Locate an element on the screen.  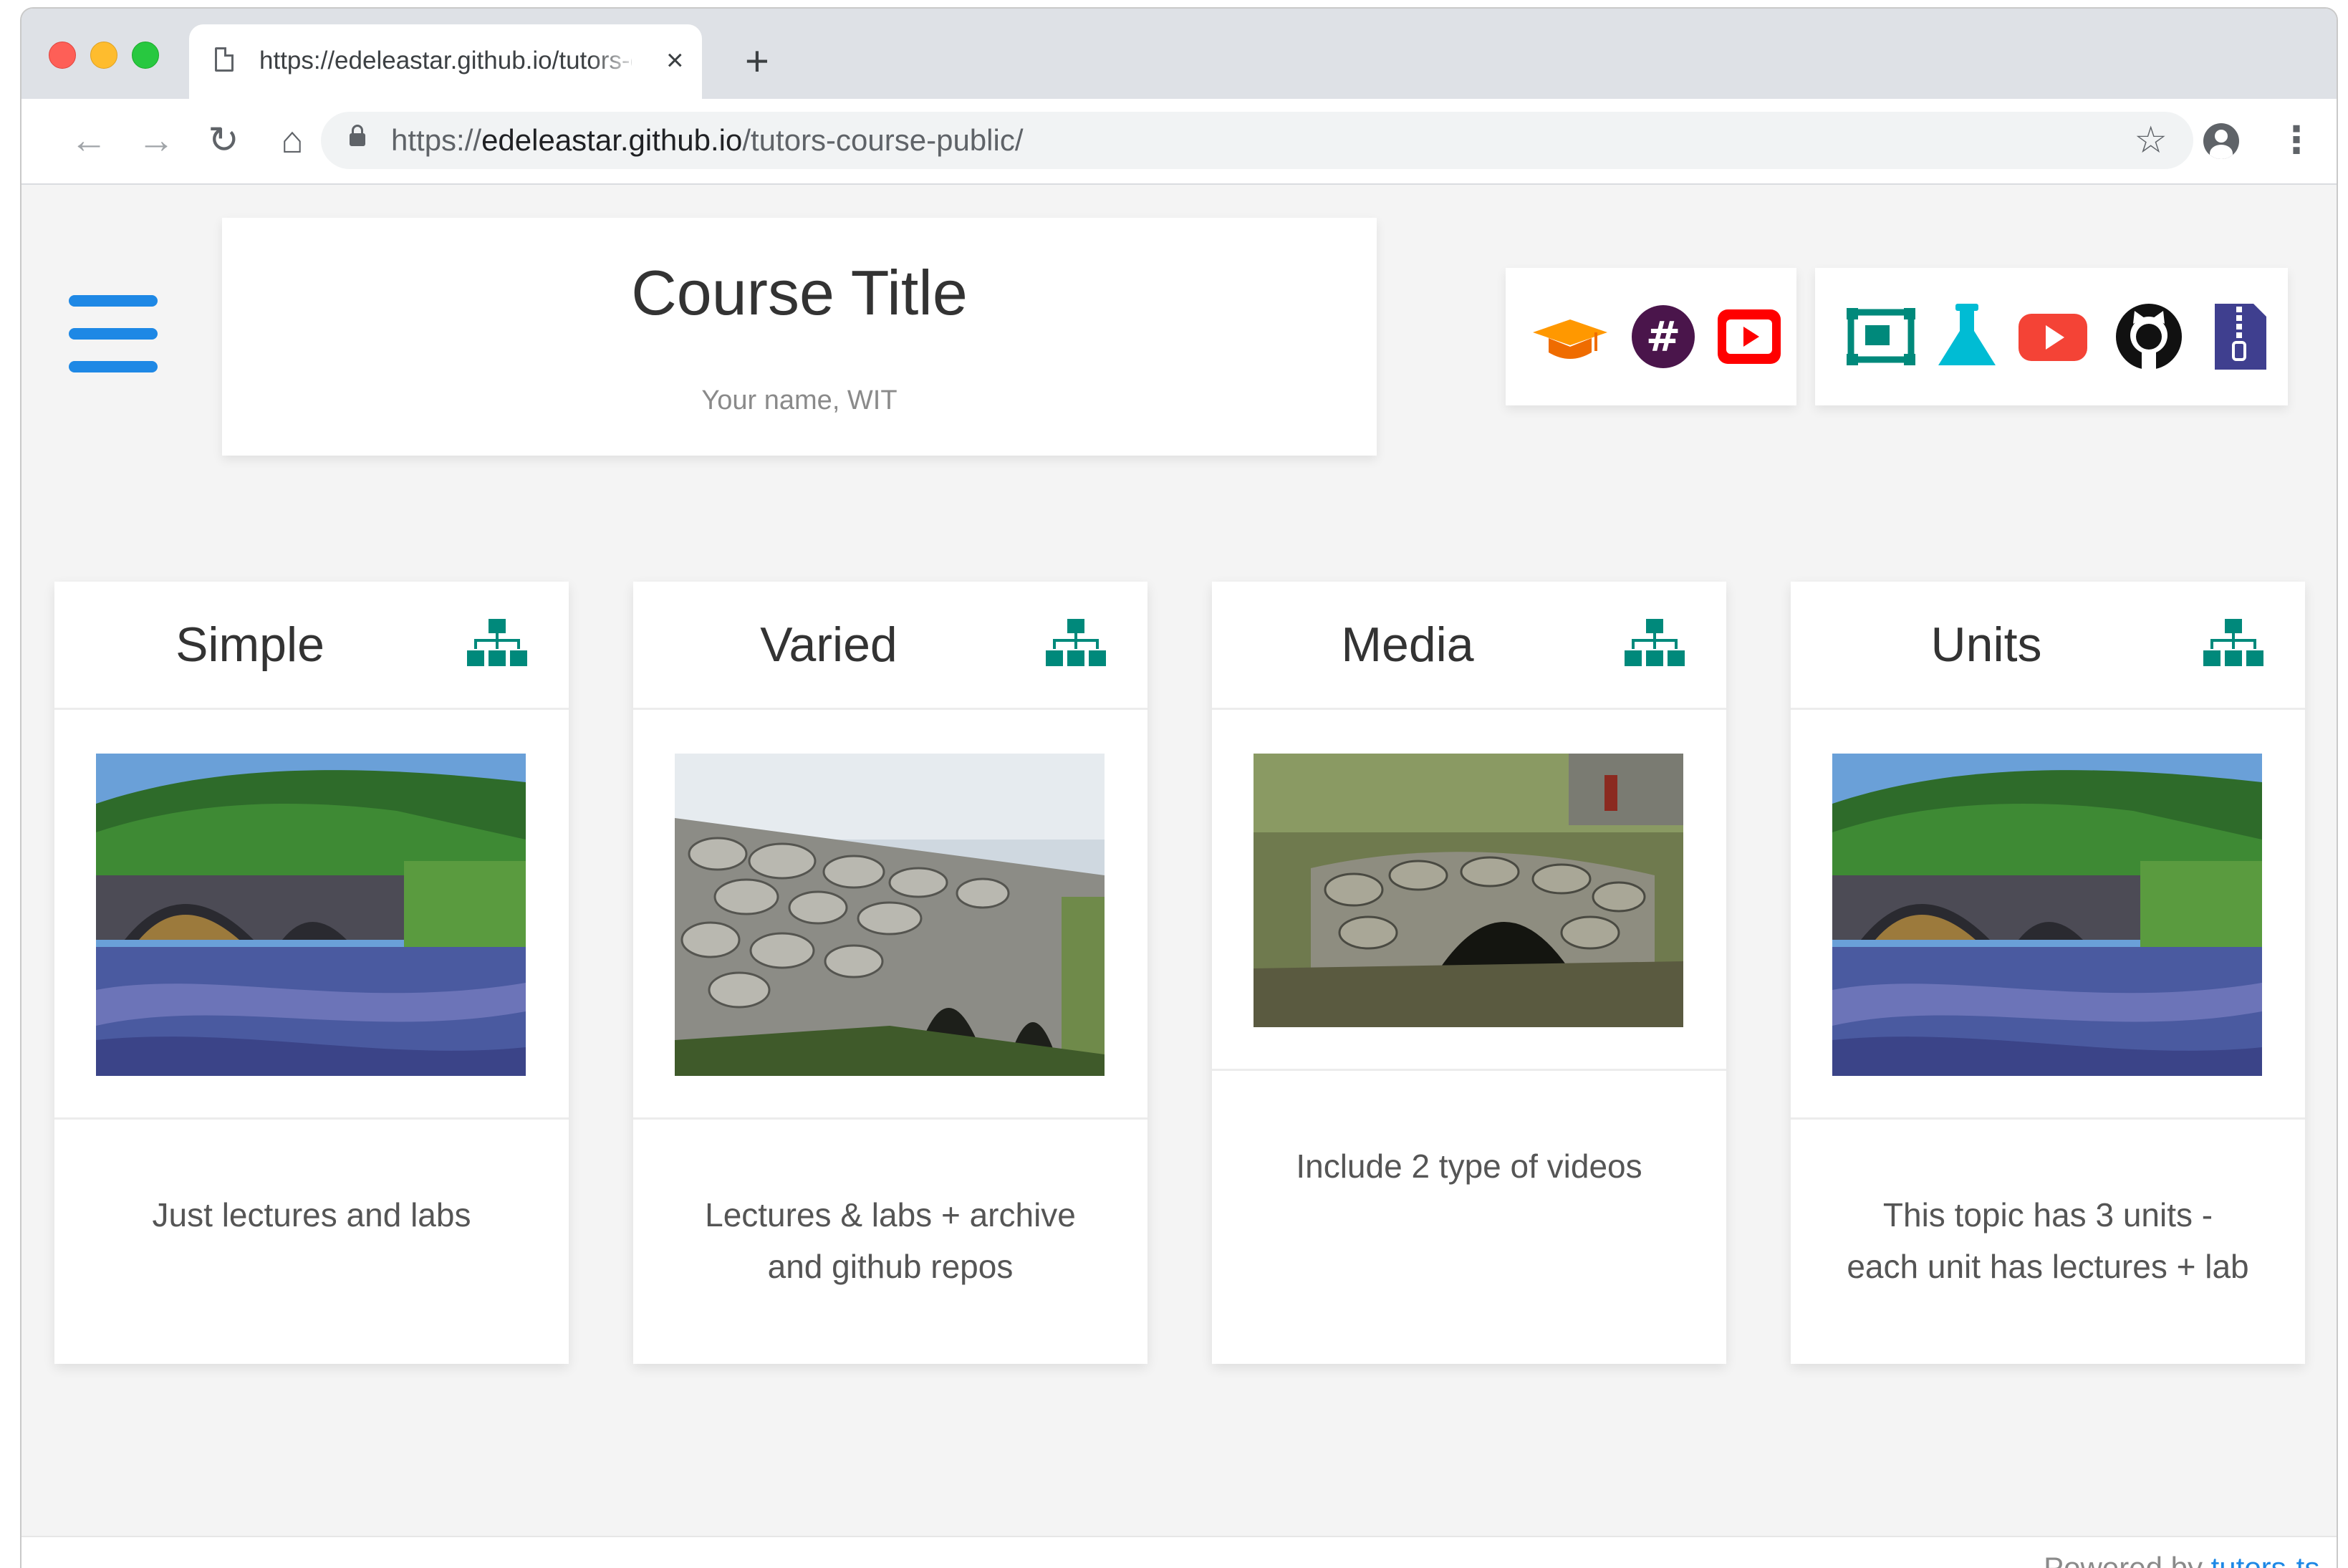
browser-menu-icon: ⋮ is located at coordinates (2296, 140).